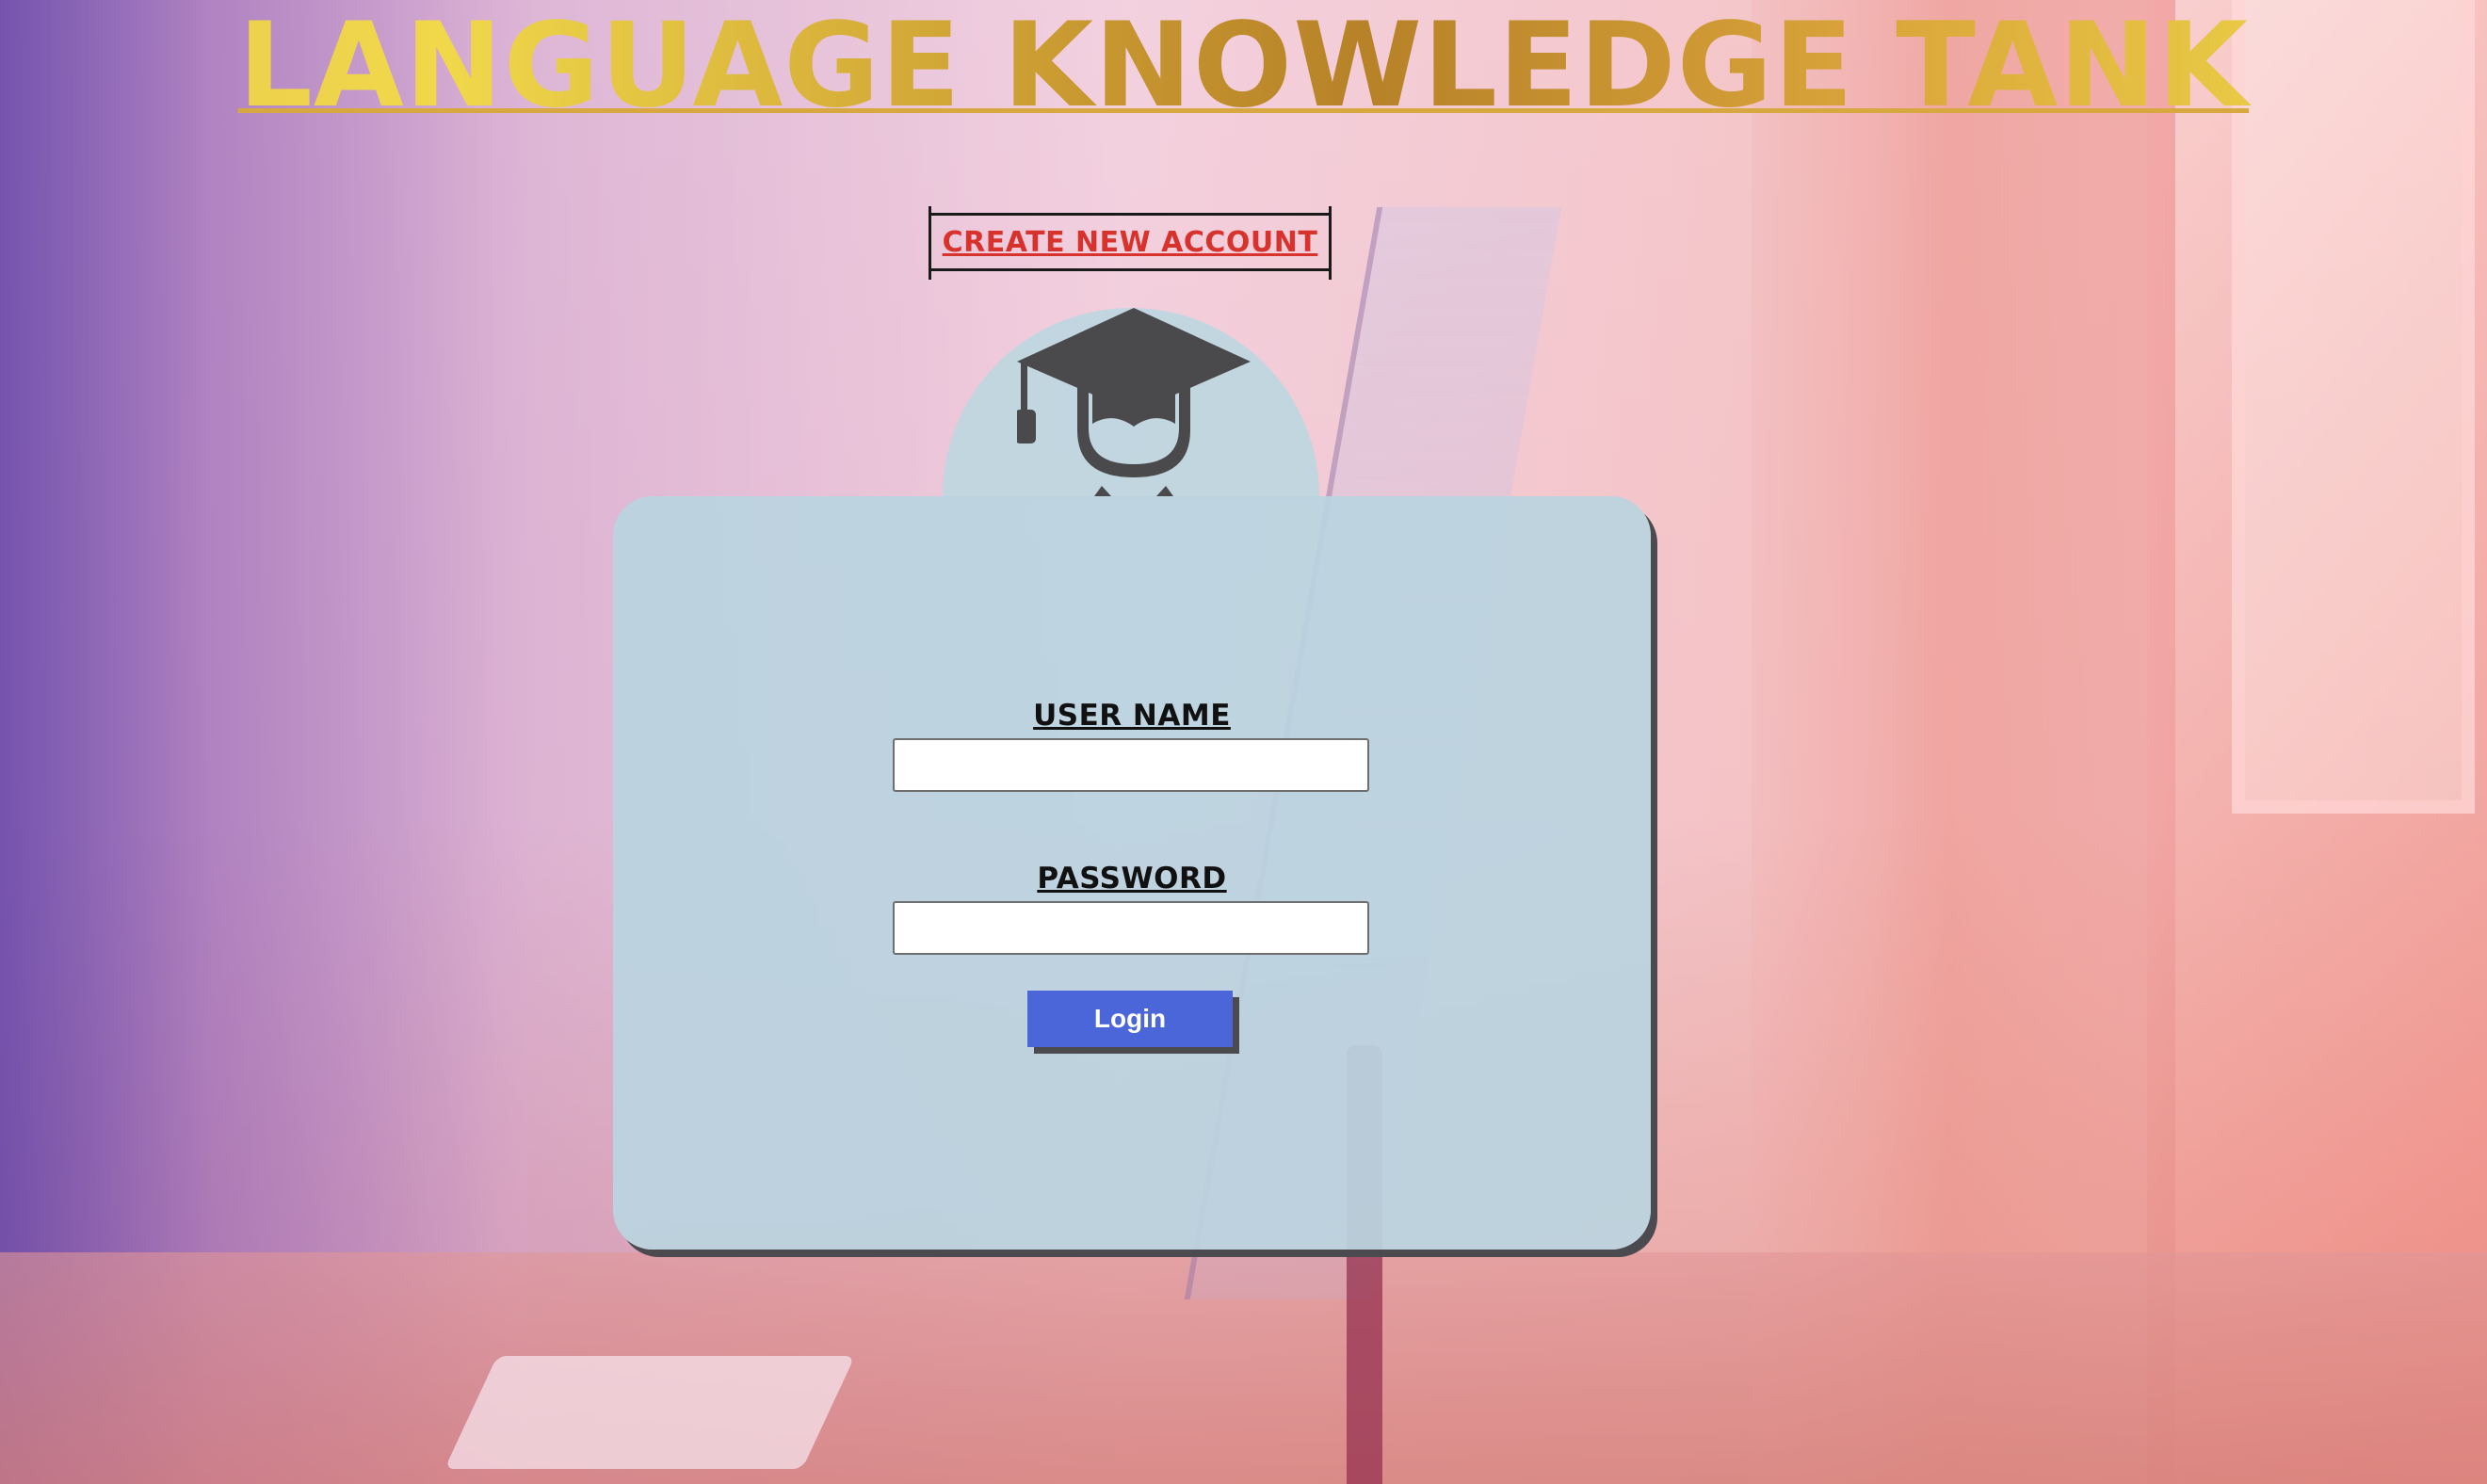 The height and width of the screenshot is (1484, 2487). I want to click on password-input, so click(1131, 928).